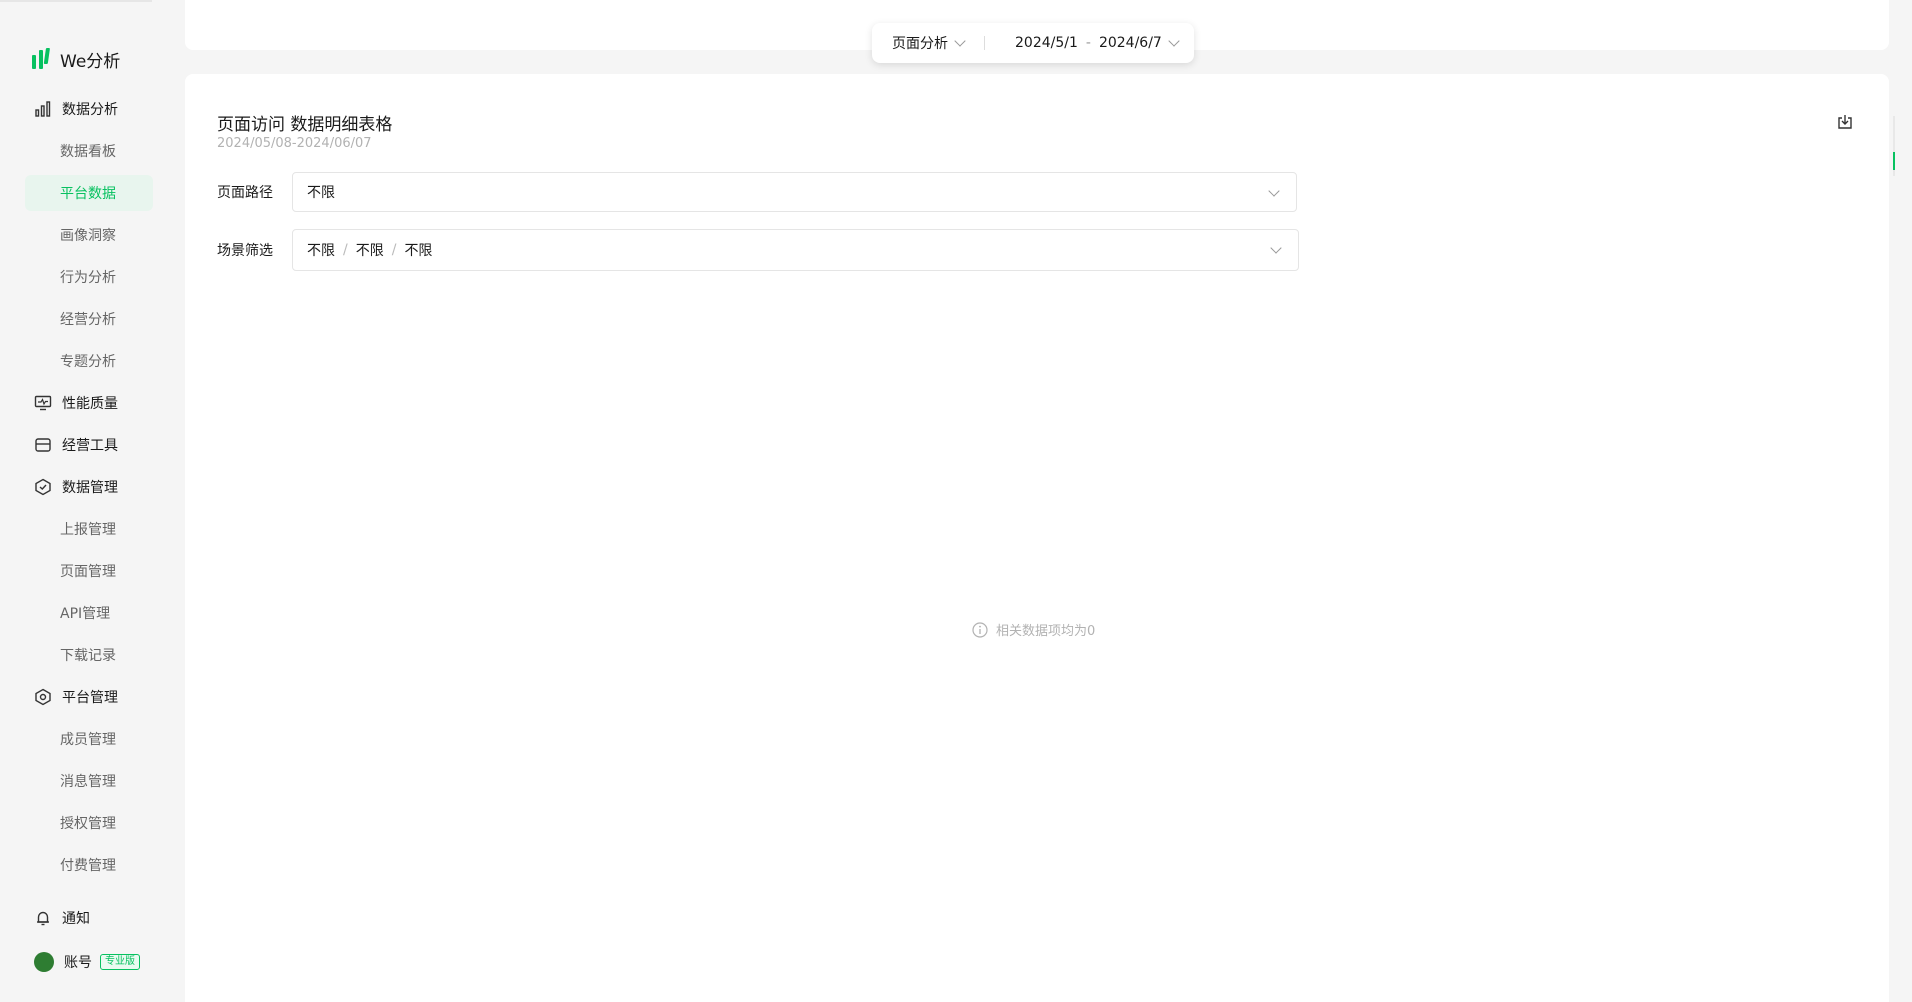 The height and width of the screenshot is (1002, 1912). What do you see at coordinates (43, 445) in the screenshot?
I see `store-icon` at bounding box center [43, 445].